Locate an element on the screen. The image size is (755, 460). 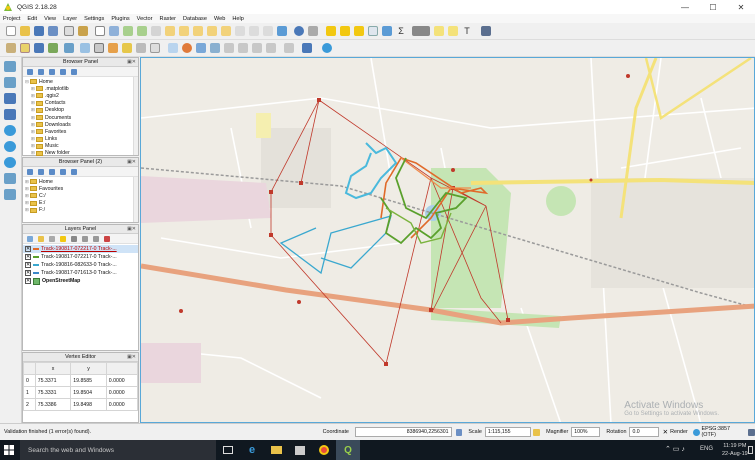
browser2-scrollbar is located at coordinates (135, 199).